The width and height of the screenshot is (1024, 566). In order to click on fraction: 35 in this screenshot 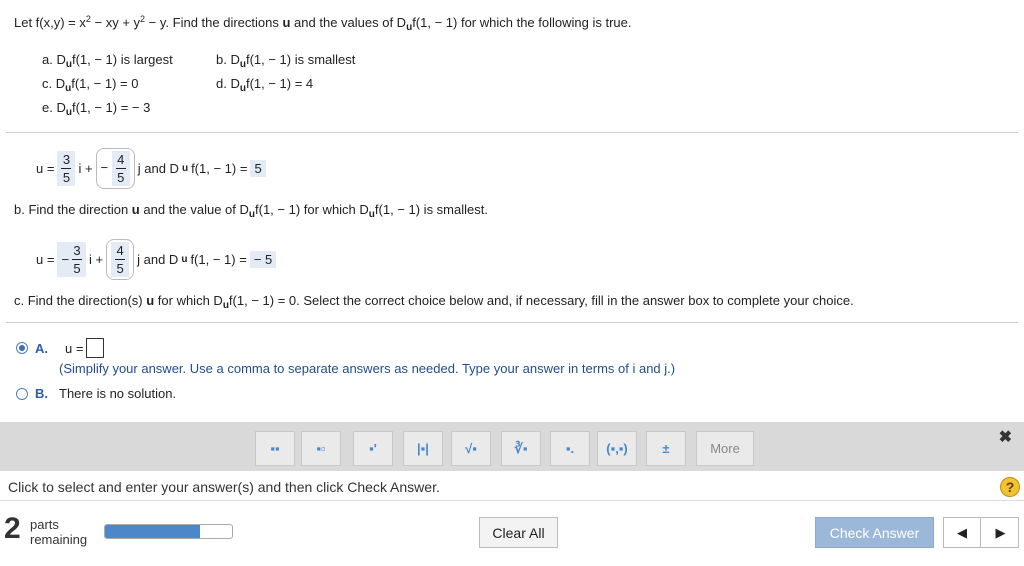, I will do `click(77, 259)`.